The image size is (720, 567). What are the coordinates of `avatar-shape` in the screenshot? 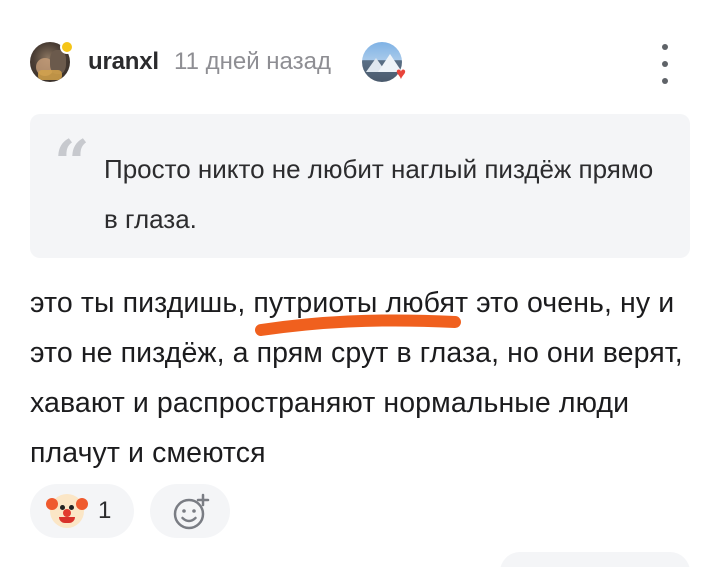 It's located at (50, 75).